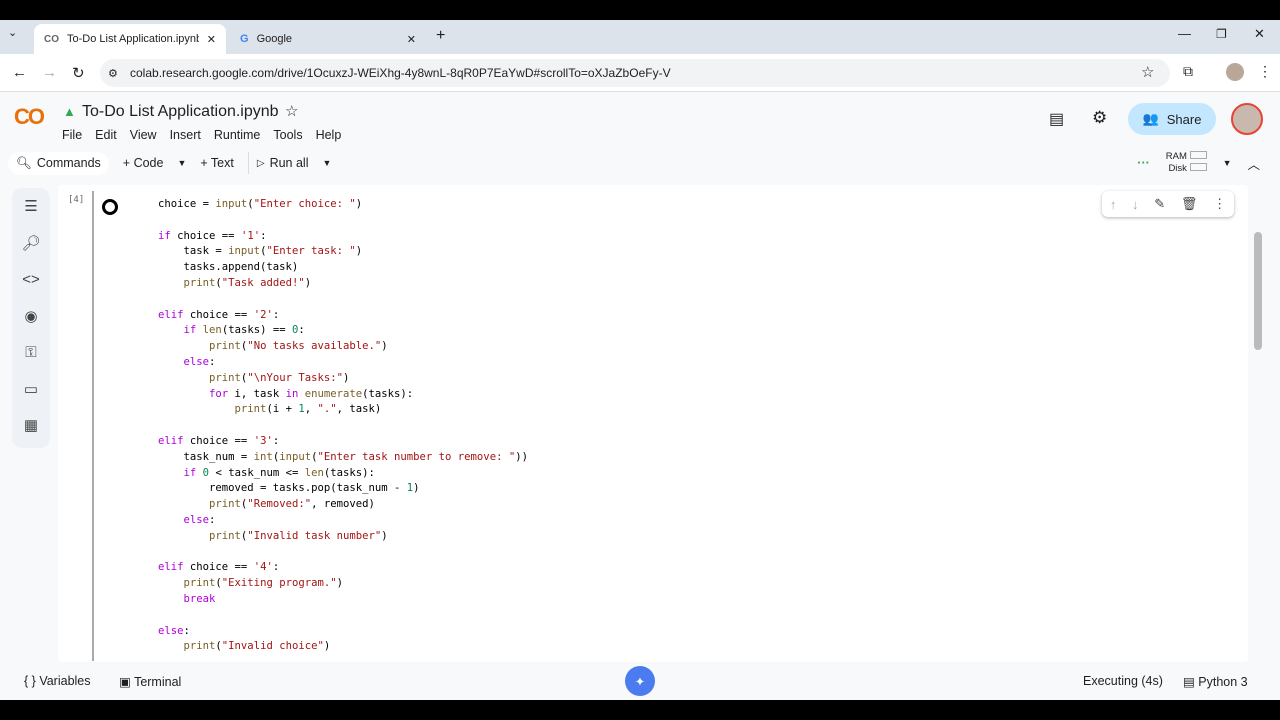 This screenshot has height=720, width=1280. I want to click on colab-icon: CO, so click(51, 39).